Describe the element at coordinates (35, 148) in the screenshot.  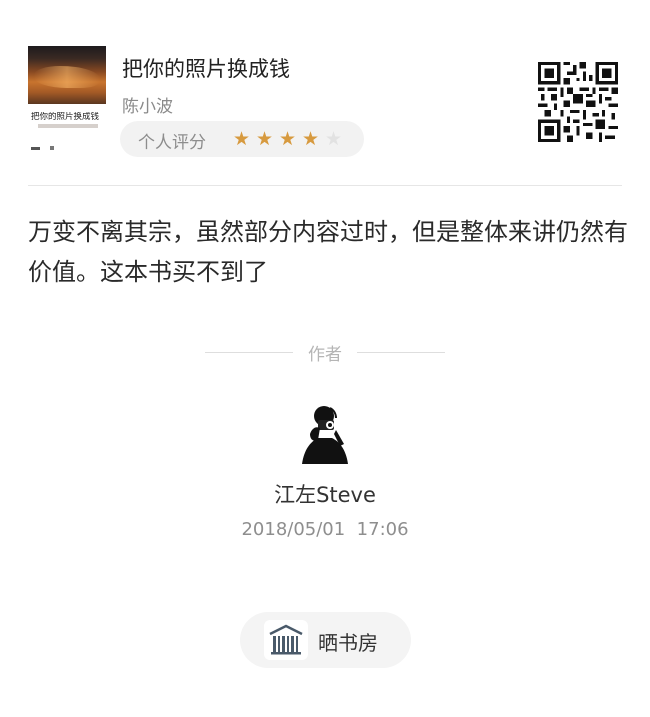
I see `cover-publisher-mark` at that location.